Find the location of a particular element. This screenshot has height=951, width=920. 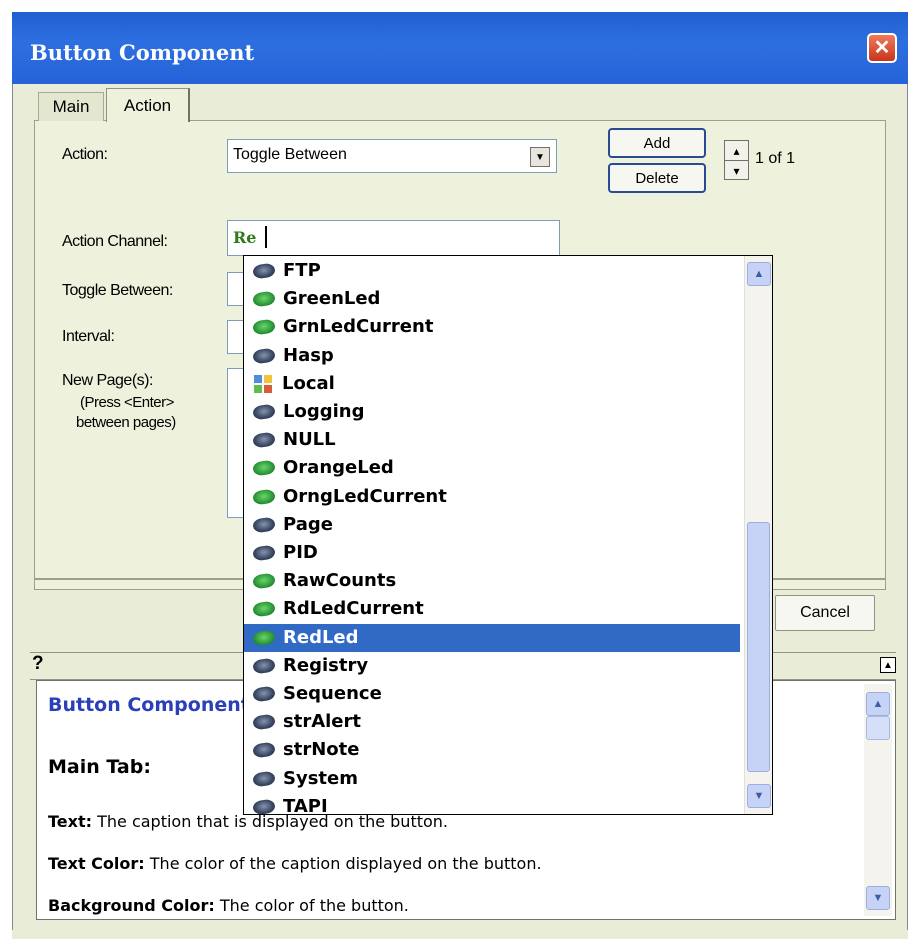

tab-main: Main is located at coordinates (71, 106).